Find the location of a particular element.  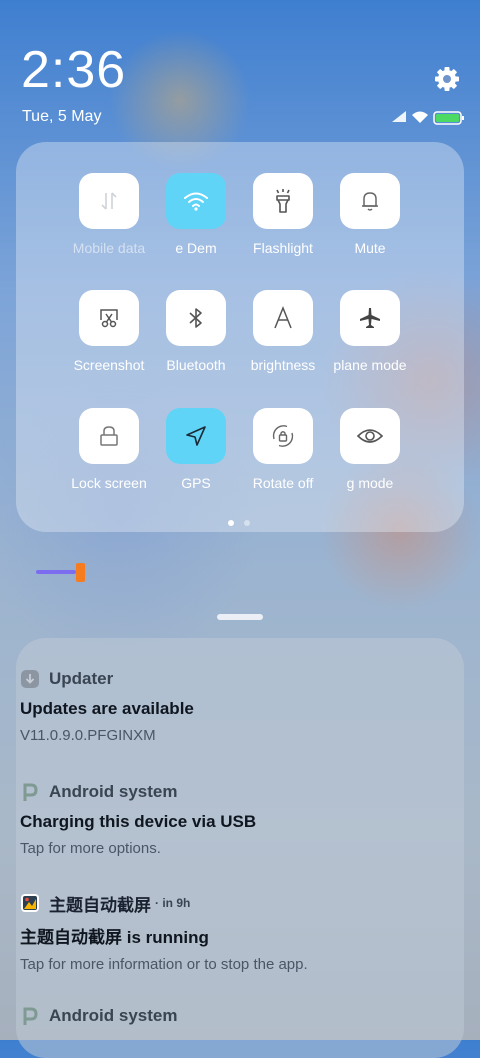

wifi-icon is located at coordinates (196, 201).